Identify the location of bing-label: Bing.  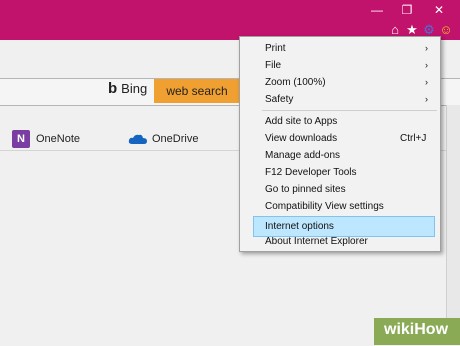
(134, 88).